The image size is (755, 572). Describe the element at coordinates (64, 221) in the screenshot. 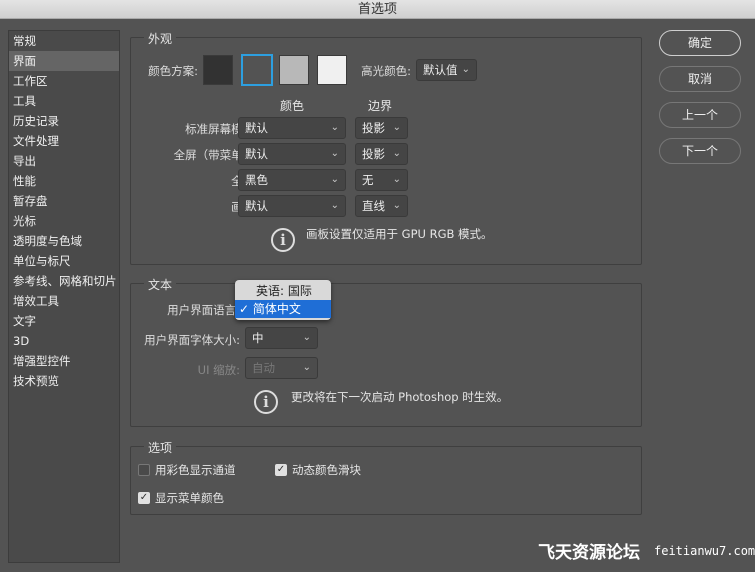

I see `sidebar-item: 光标` at that location.